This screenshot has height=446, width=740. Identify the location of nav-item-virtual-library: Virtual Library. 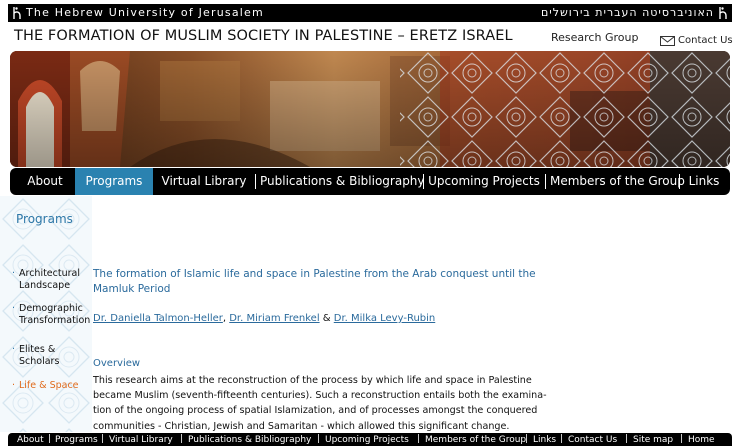
(204, 181).